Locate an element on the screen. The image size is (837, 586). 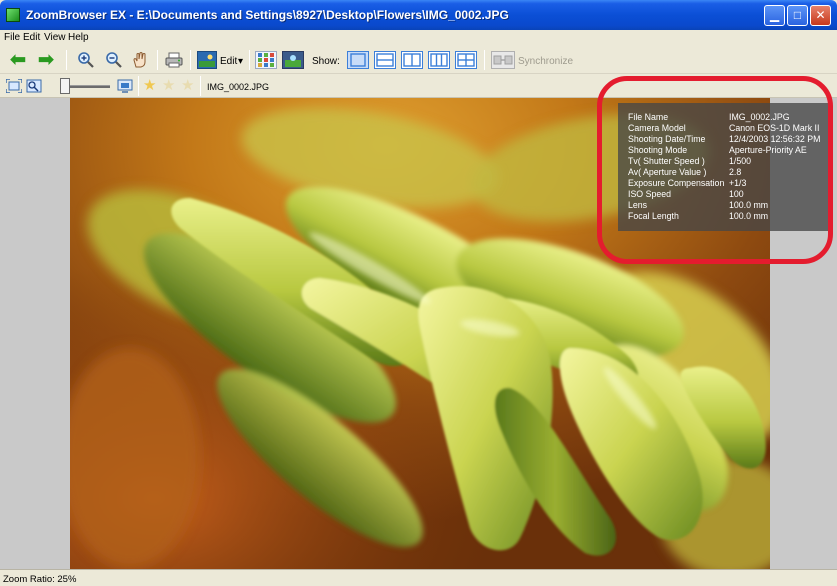
show-label: Show: is located at coordinates (326, 61).